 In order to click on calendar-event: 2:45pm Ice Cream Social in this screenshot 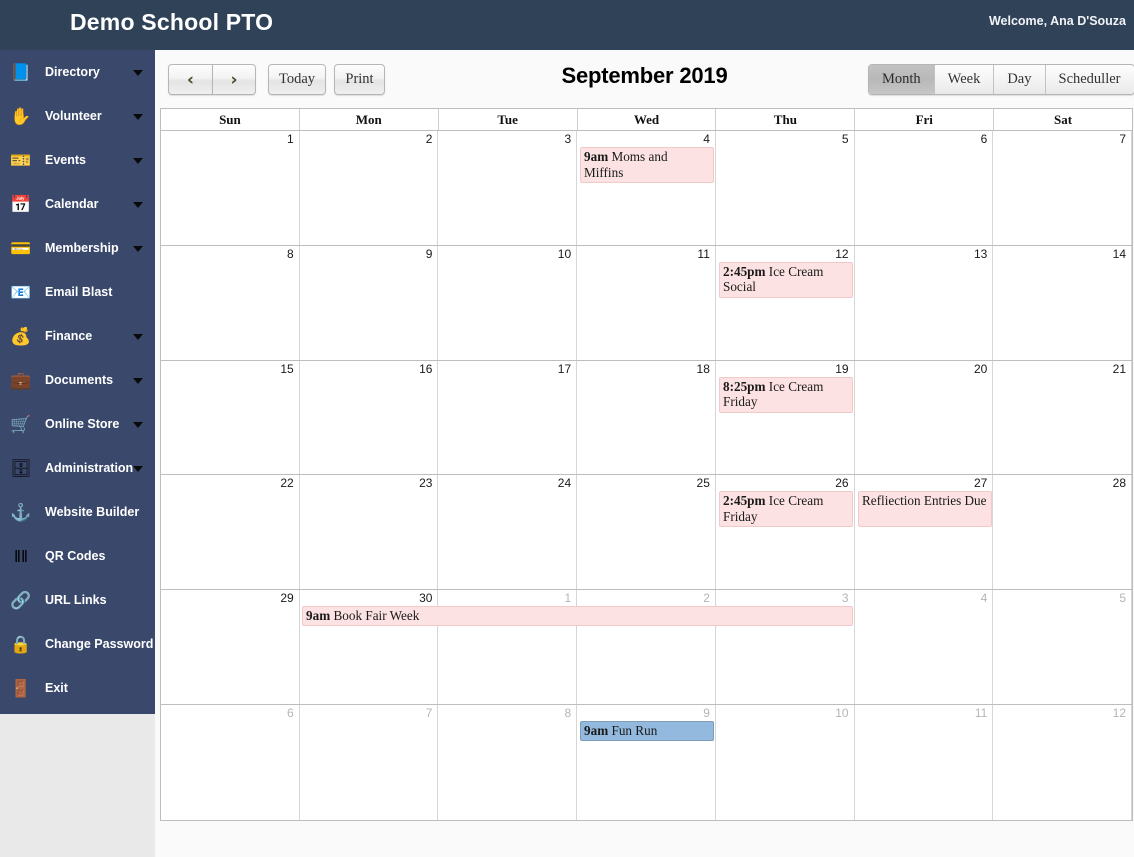, I will do `click(786, 279)`.